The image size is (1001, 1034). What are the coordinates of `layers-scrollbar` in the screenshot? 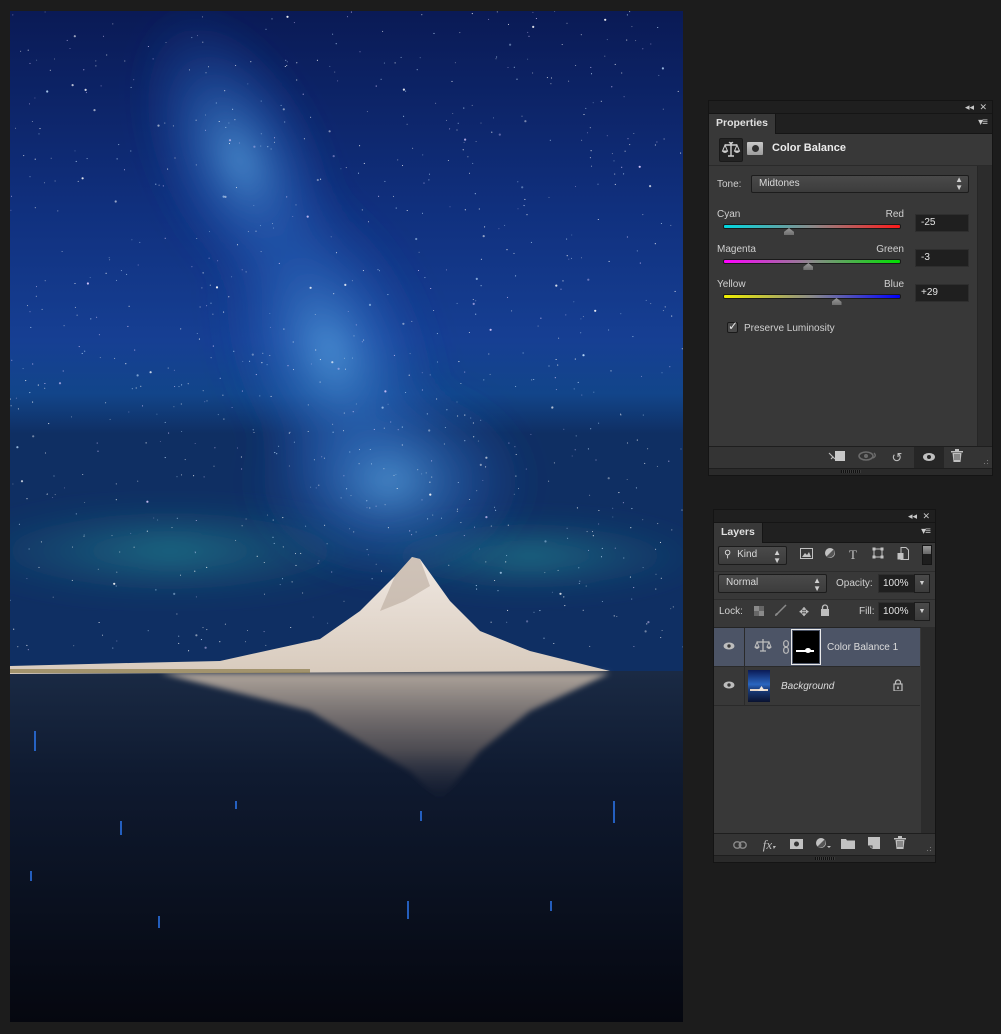 It's located at (928, 731).